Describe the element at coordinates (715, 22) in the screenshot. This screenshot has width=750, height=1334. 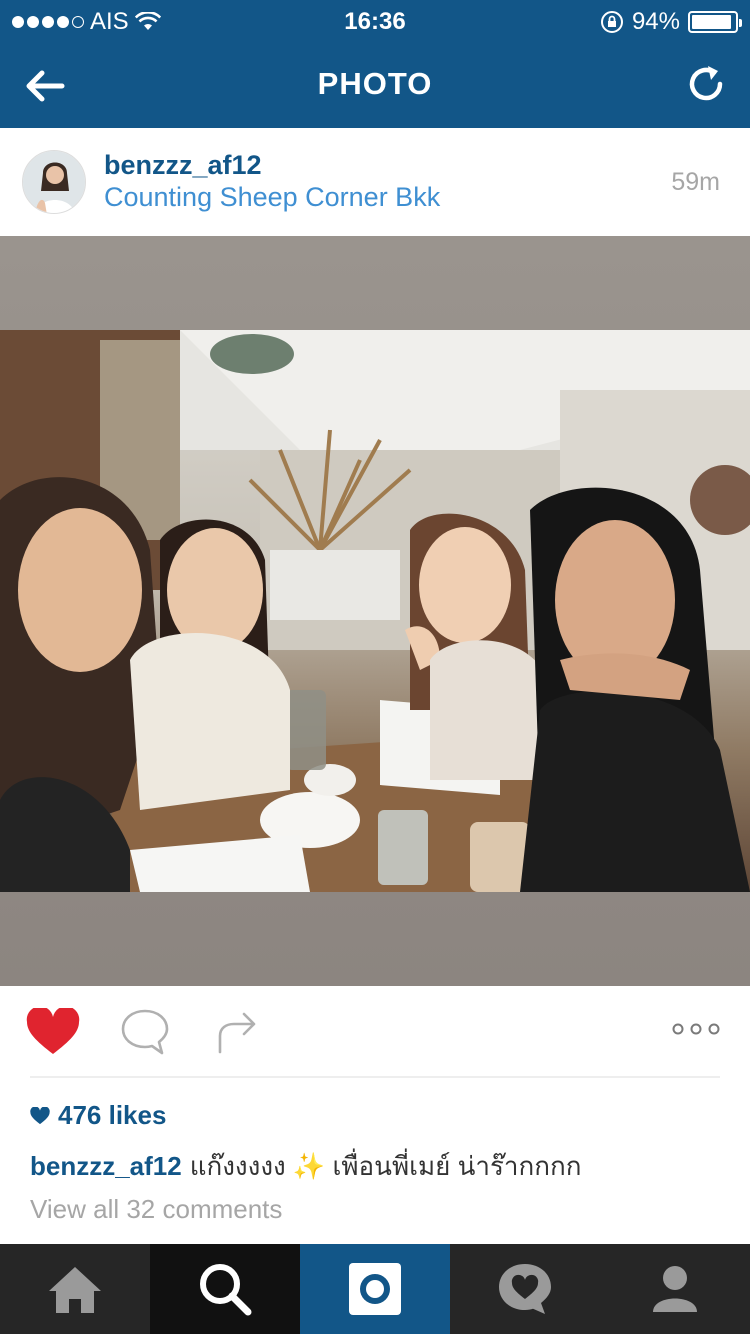
I see `battery-icon` at that location.